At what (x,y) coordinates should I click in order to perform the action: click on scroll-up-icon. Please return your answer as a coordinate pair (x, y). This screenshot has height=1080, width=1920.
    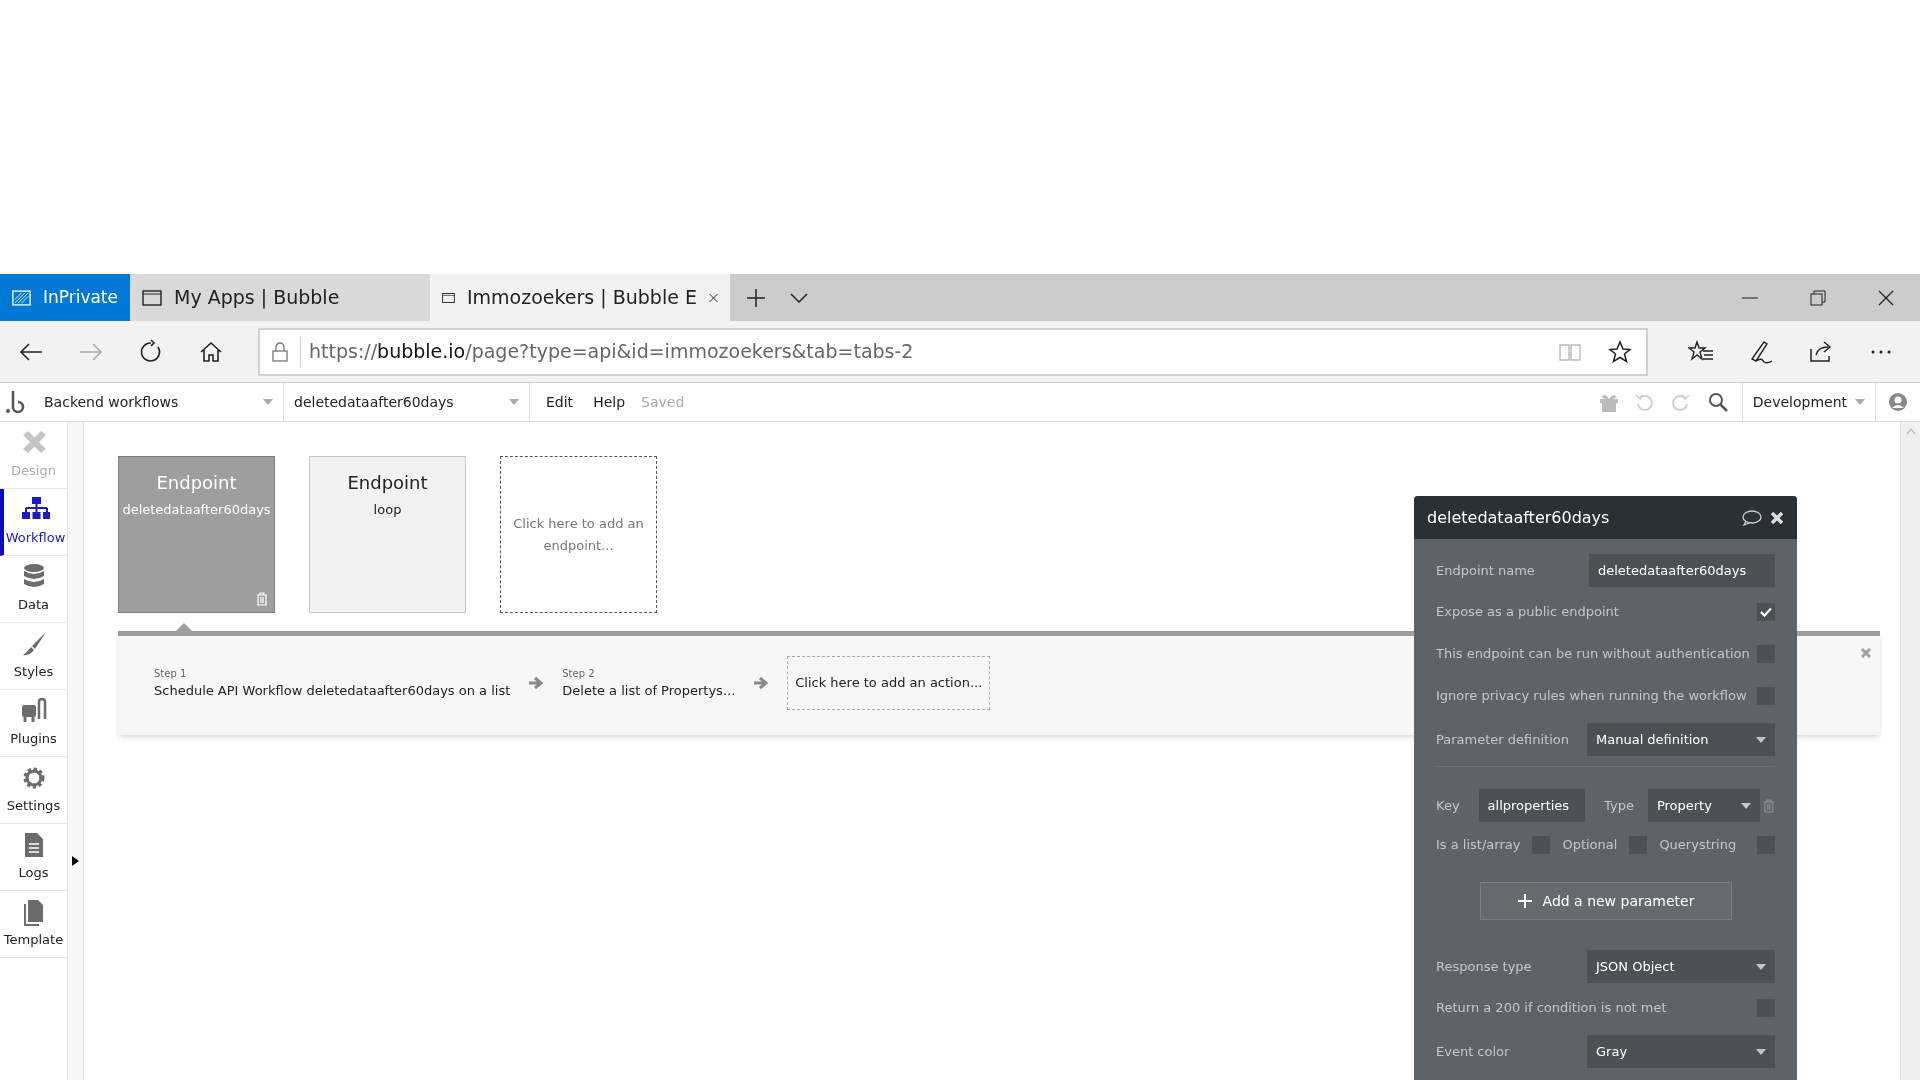
    Looking at the image, I should click on (1910, 431).